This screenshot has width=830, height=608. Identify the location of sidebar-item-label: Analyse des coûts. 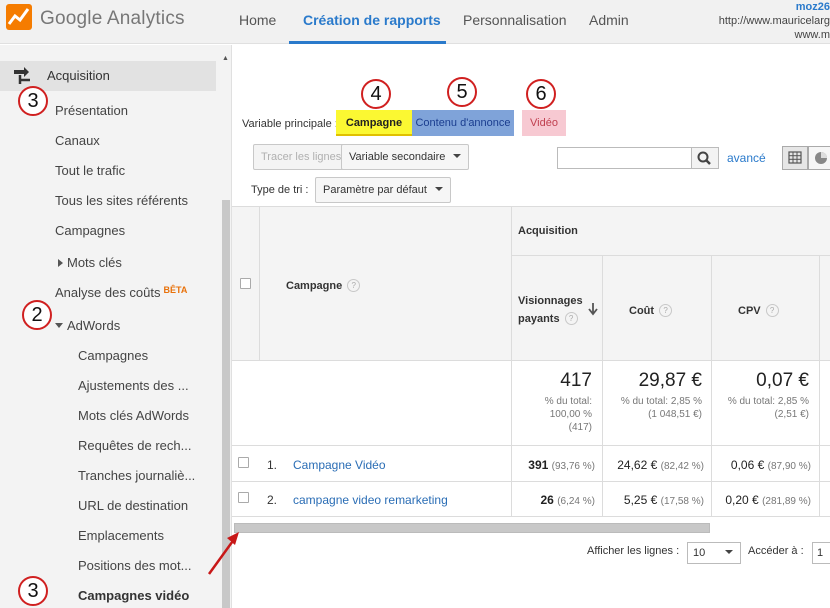
(108, 292).